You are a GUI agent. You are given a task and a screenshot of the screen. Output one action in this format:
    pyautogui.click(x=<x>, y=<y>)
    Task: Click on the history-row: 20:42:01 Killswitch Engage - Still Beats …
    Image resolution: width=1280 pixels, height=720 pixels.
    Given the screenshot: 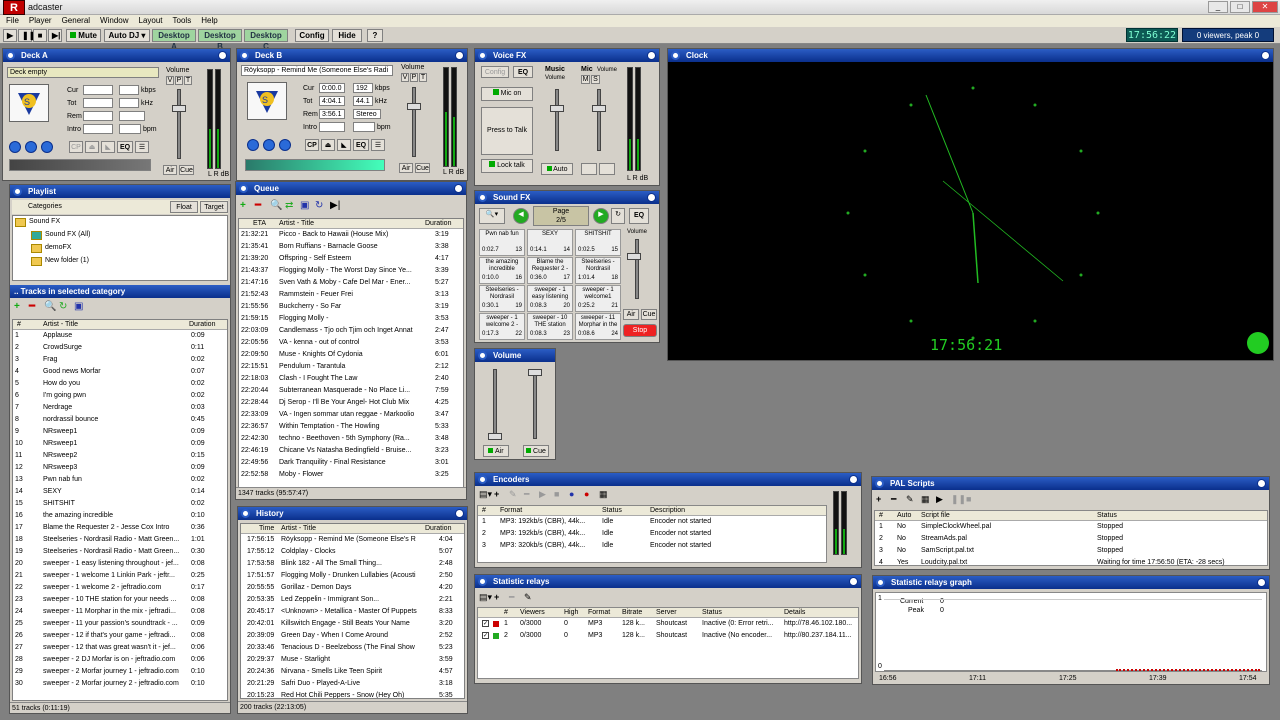 What is the action you would take?
    pyautogui.click(x=352, y=624)
    